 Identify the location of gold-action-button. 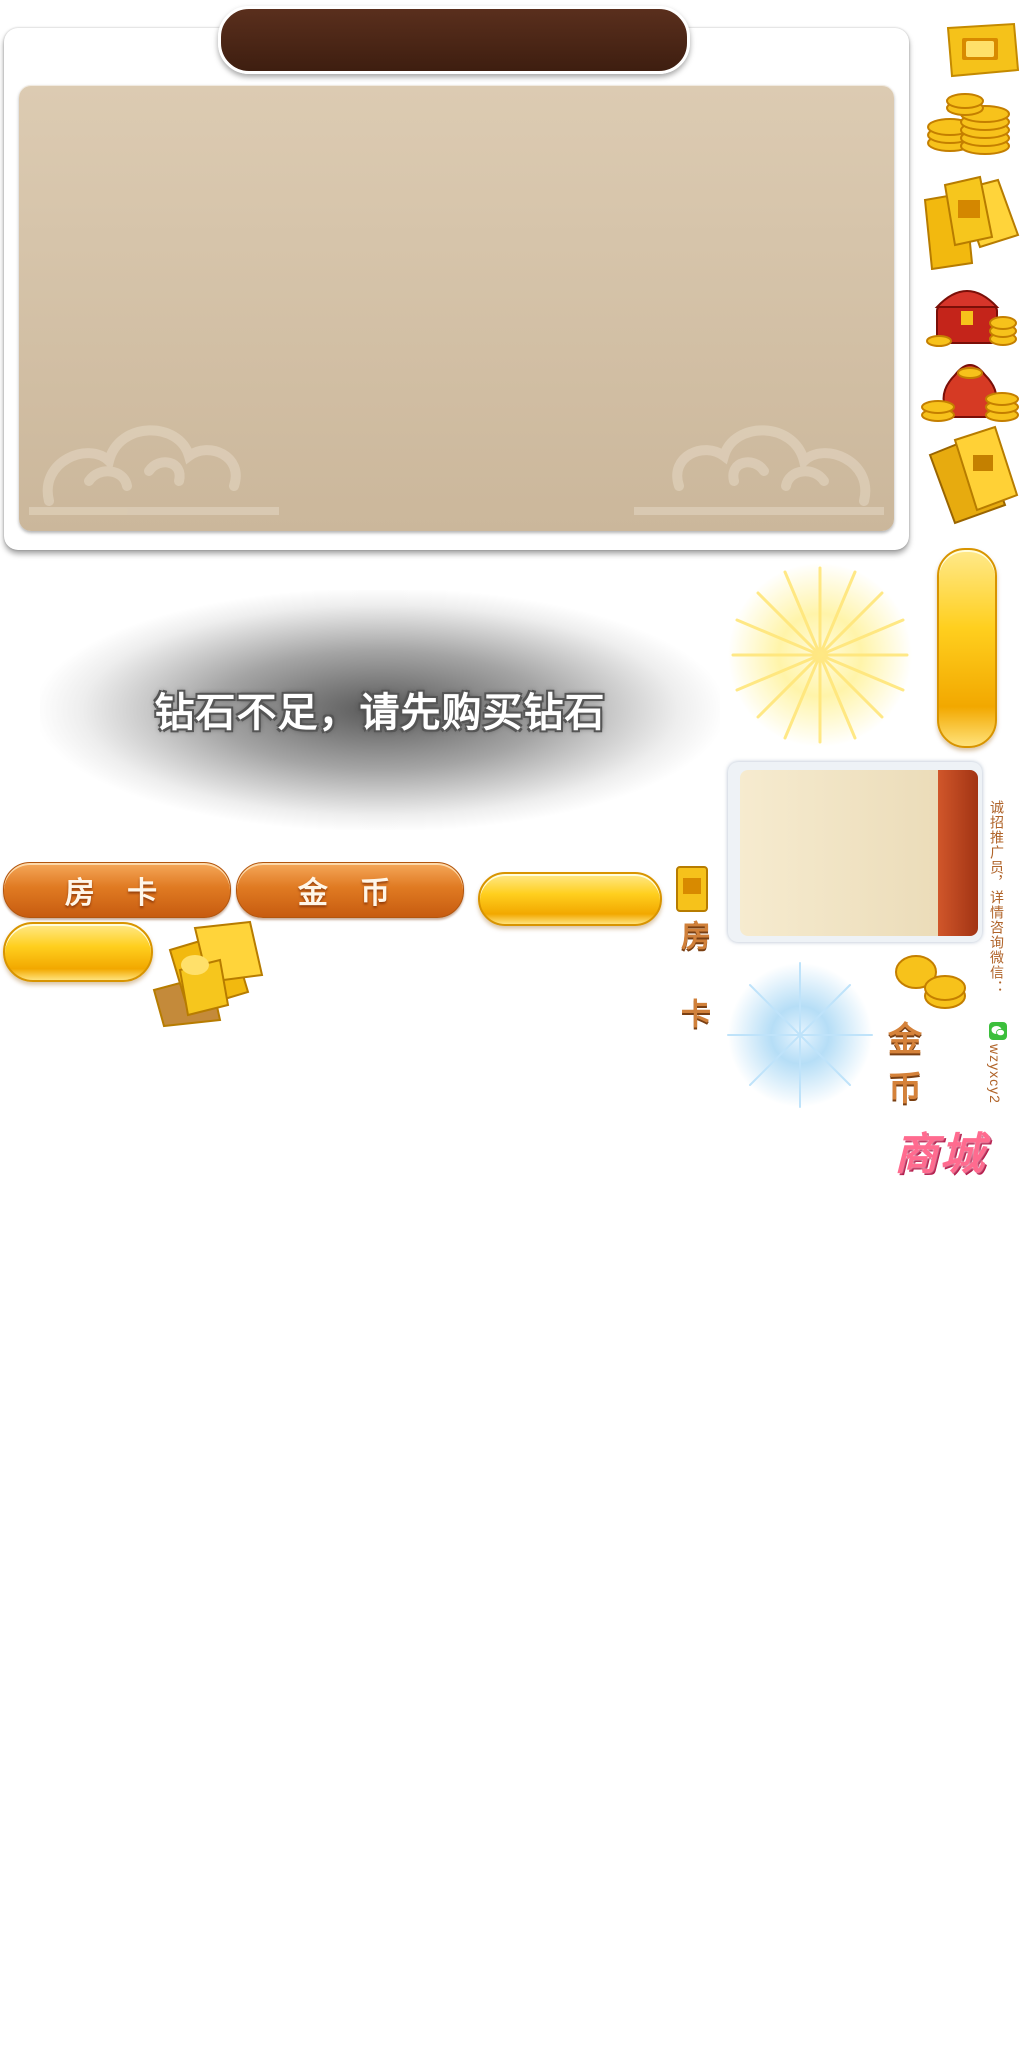
(570, 899).